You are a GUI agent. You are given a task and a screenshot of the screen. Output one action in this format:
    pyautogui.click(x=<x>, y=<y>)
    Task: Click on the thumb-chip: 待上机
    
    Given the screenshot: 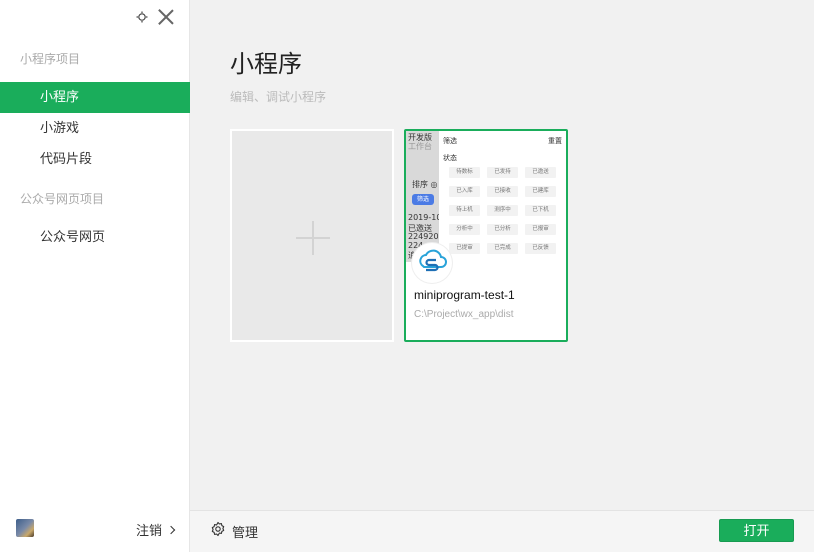 What is the action you would take?
    pyautogui.click(x=464, y=210)
    